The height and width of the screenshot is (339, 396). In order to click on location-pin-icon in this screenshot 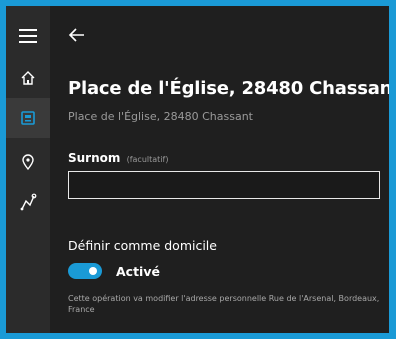, I will do `click(28, 162)`.